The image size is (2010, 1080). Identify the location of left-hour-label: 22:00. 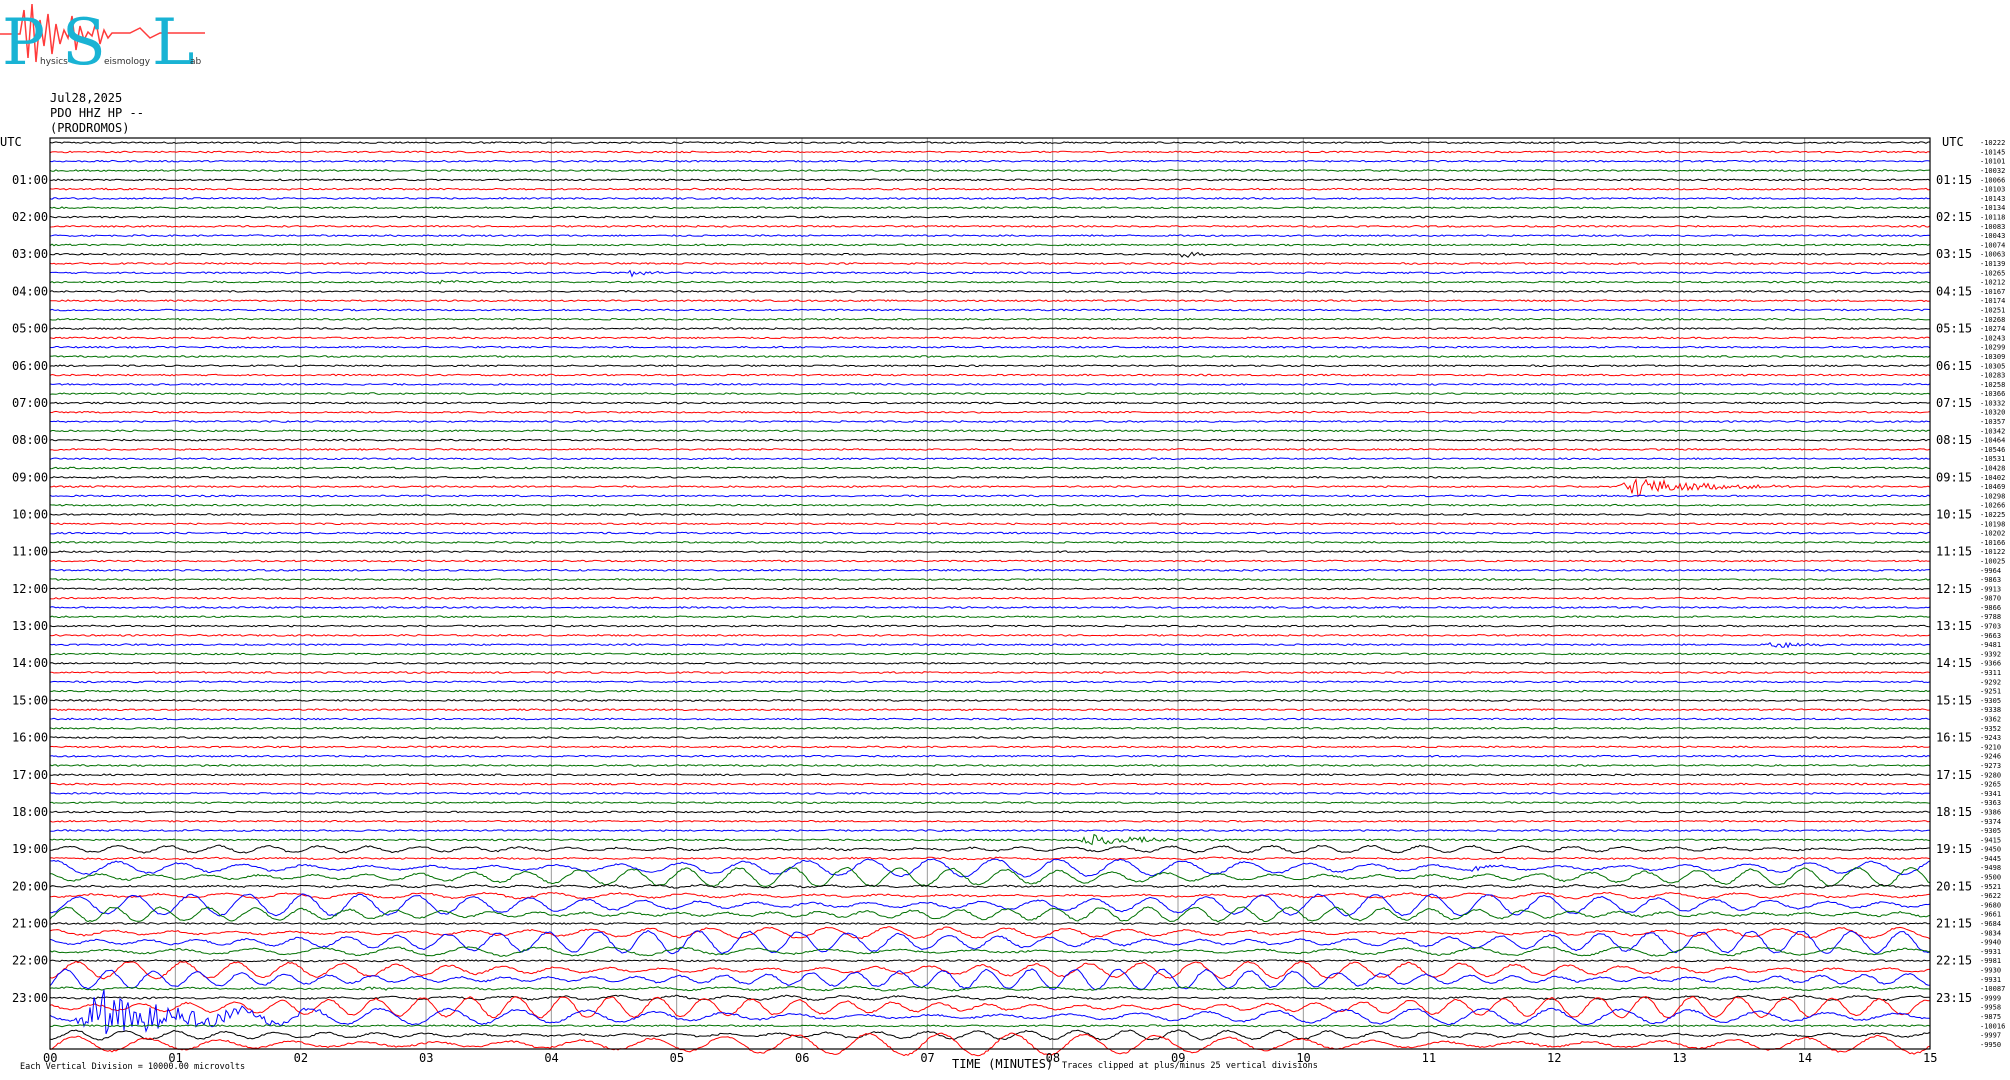
(30, 961).